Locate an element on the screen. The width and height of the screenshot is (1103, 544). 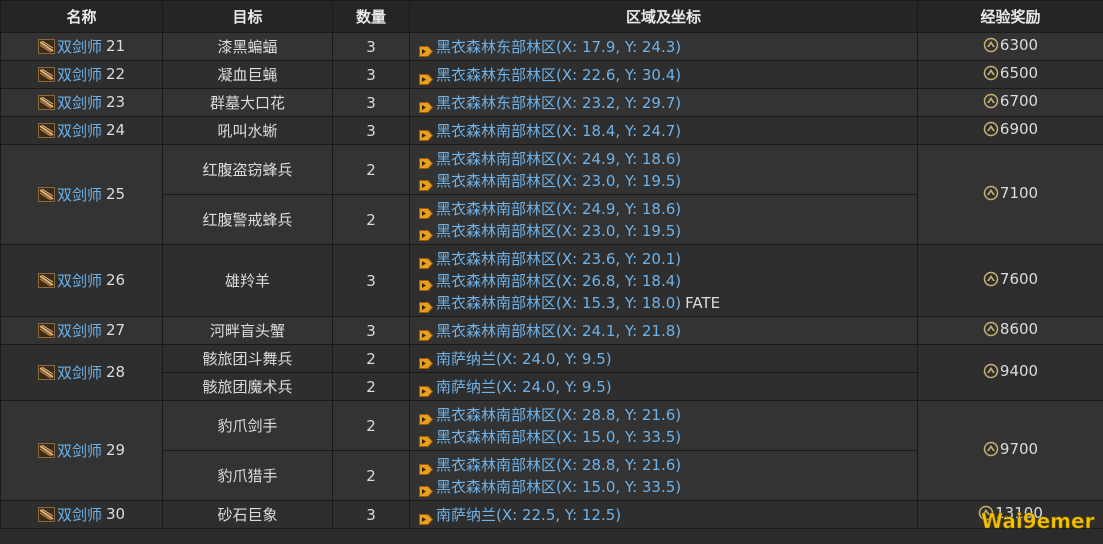
job-link: 双剑师 25 is located at coordinates (81, 194).